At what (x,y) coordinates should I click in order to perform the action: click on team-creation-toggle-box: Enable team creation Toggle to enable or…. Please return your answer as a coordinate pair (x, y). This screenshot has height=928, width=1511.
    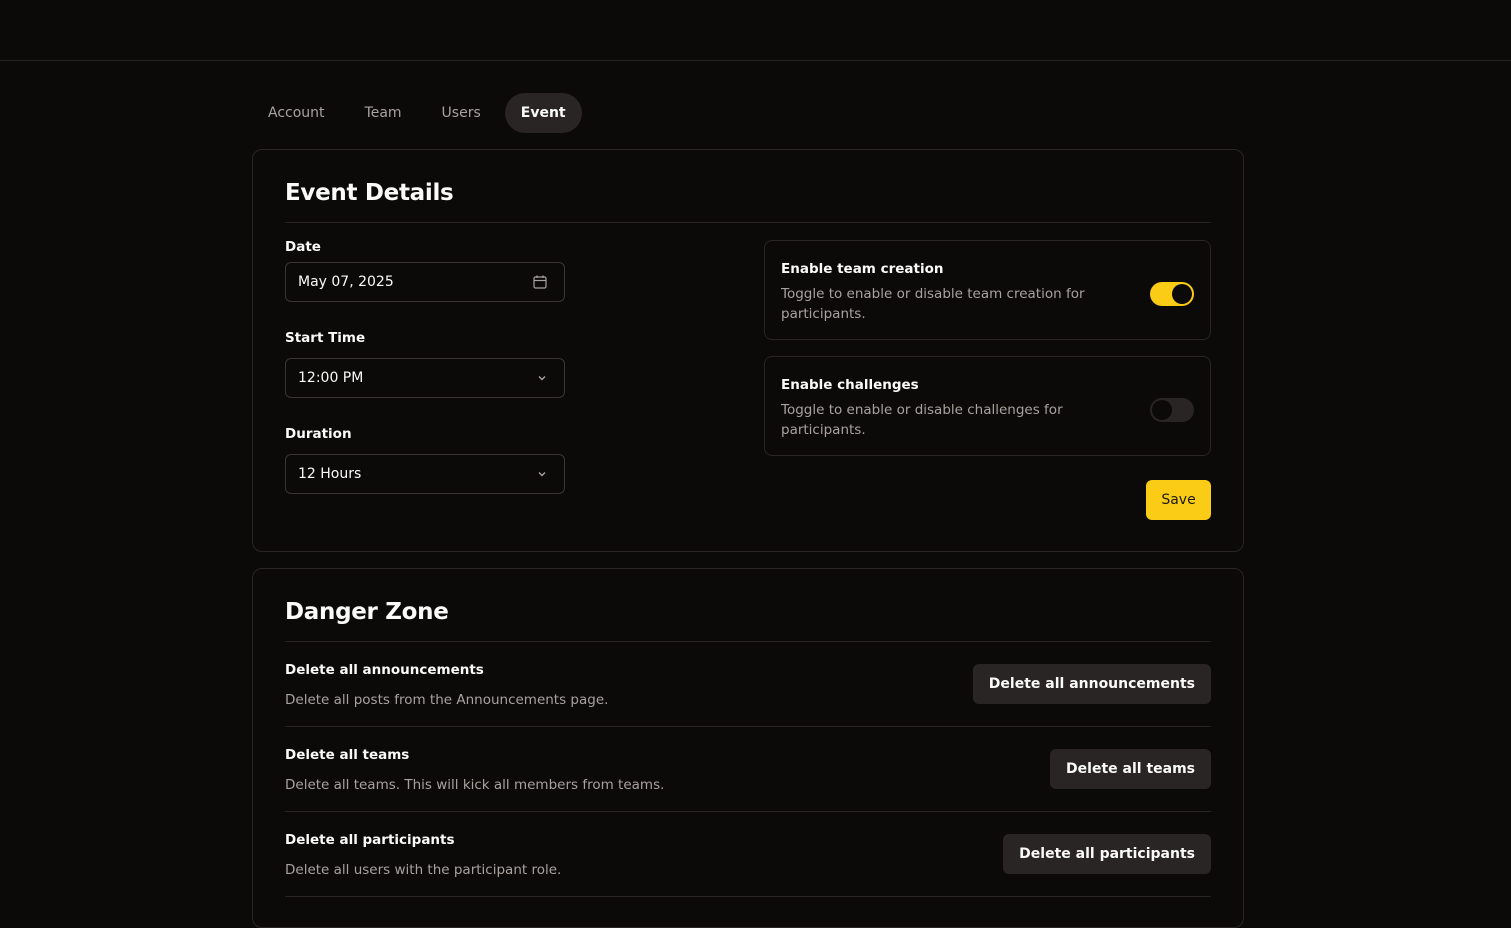
    Looking at the image, I should click on (987, 290).